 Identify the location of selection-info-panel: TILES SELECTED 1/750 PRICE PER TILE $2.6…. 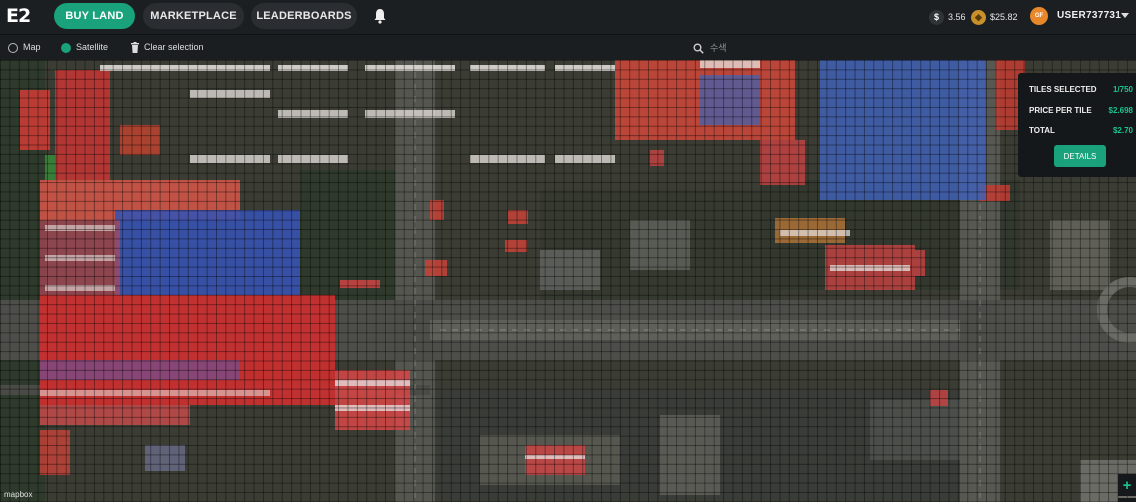
(1077, 125).